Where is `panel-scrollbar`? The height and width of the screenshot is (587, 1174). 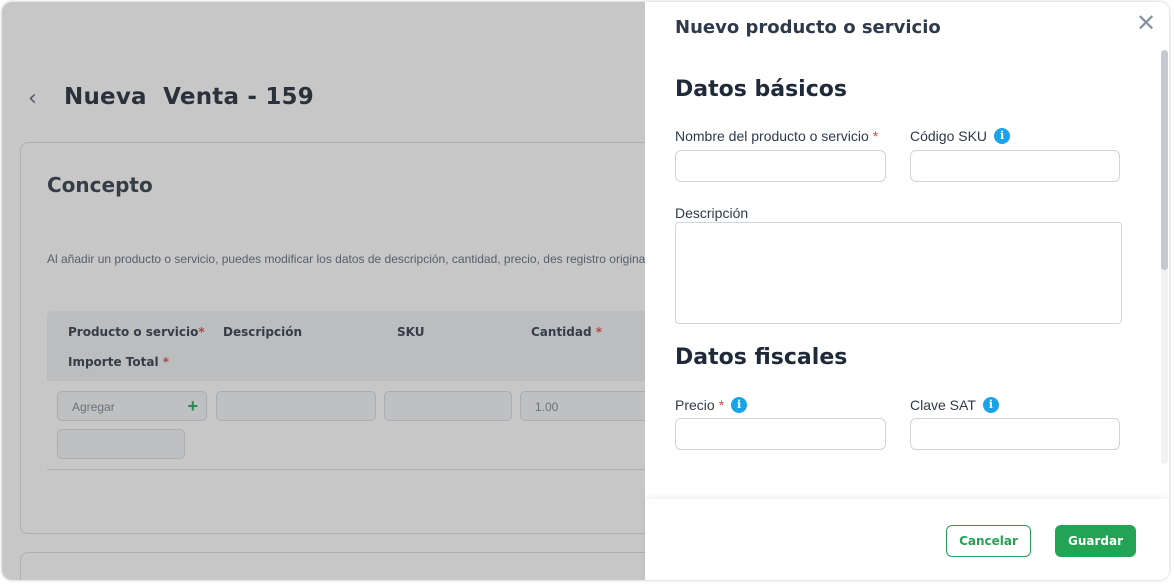 panel-scrollbar is located at coordinates (1164, 257).